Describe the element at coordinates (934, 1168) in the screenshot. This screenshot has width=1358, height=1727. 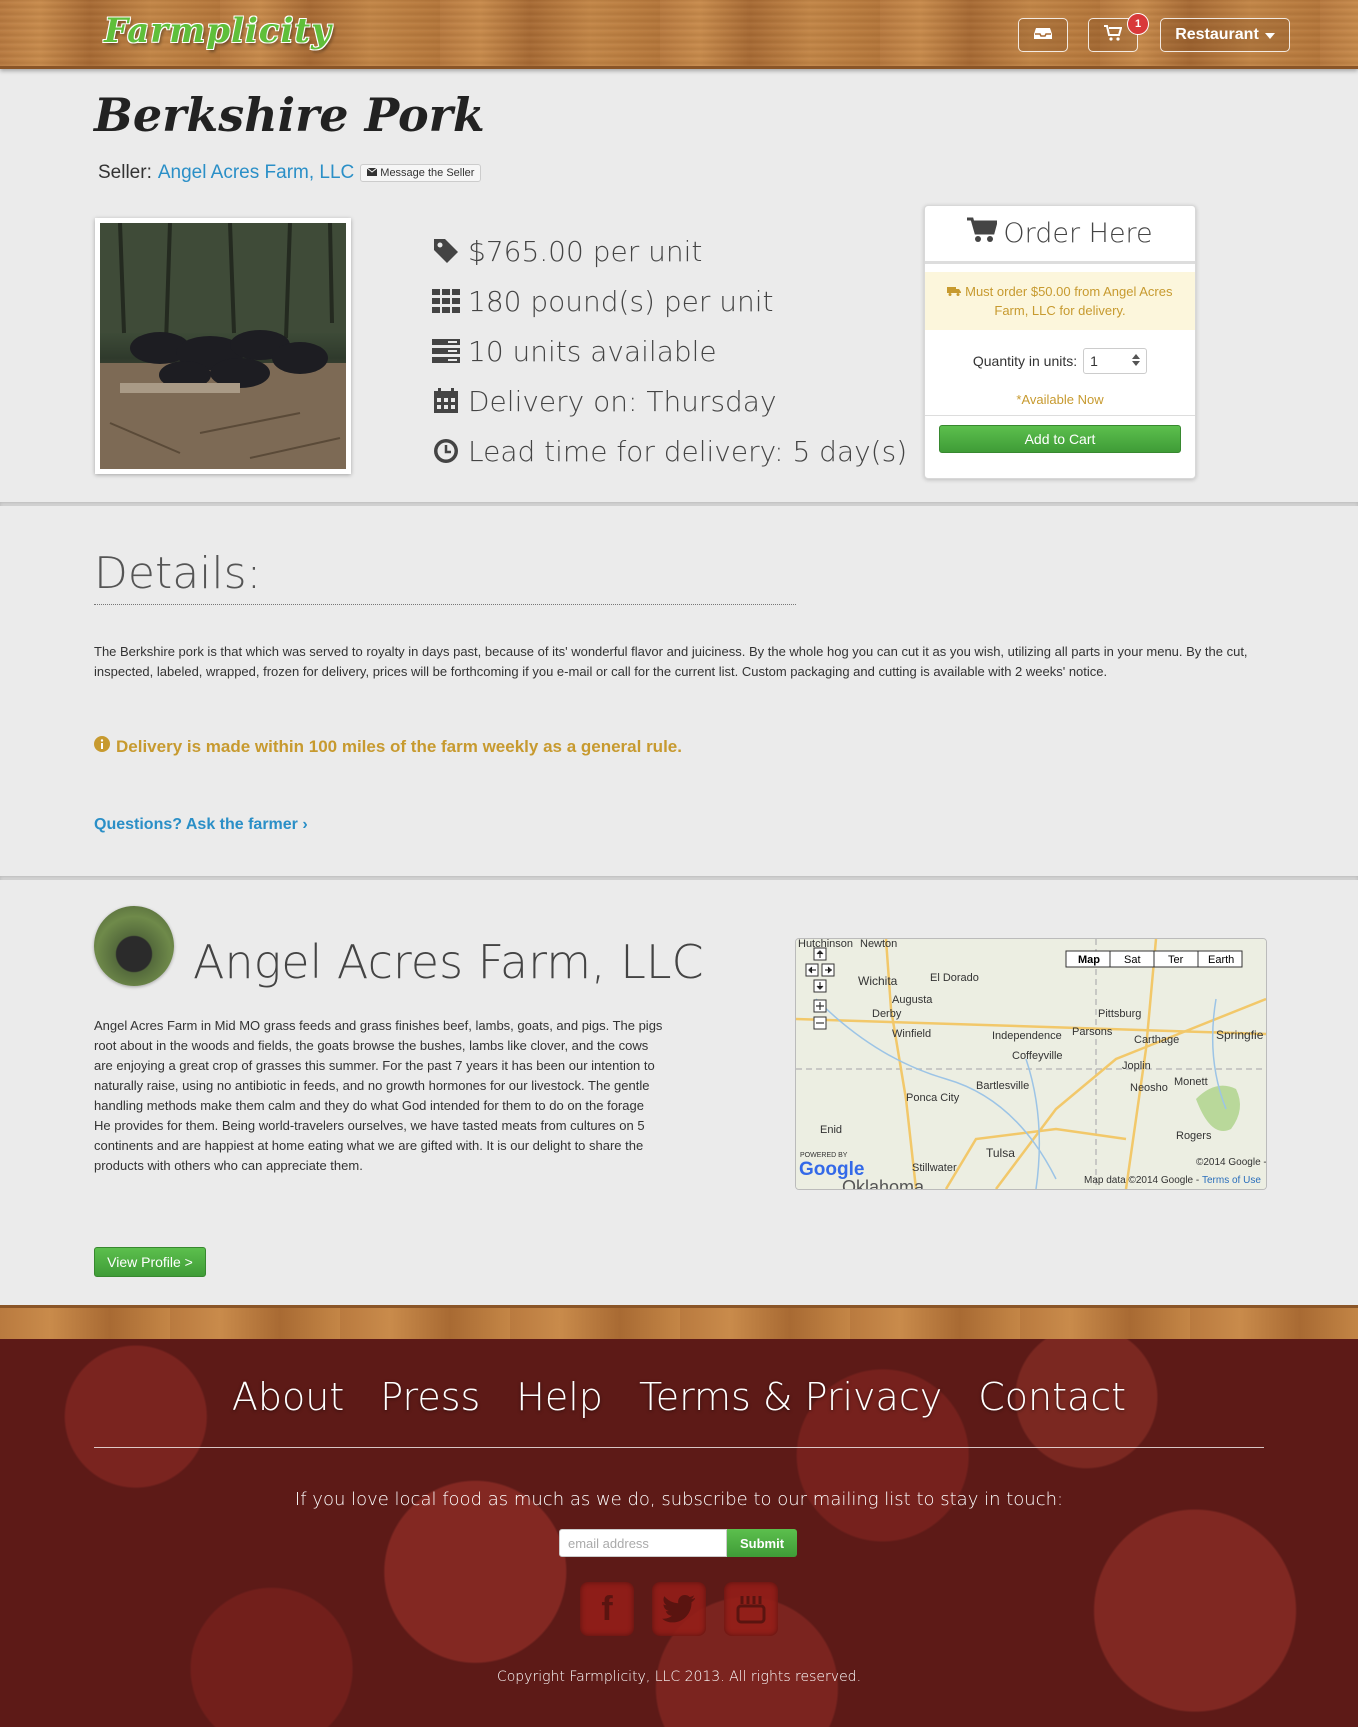
I see `map-city-label: Stillwater` at that location.